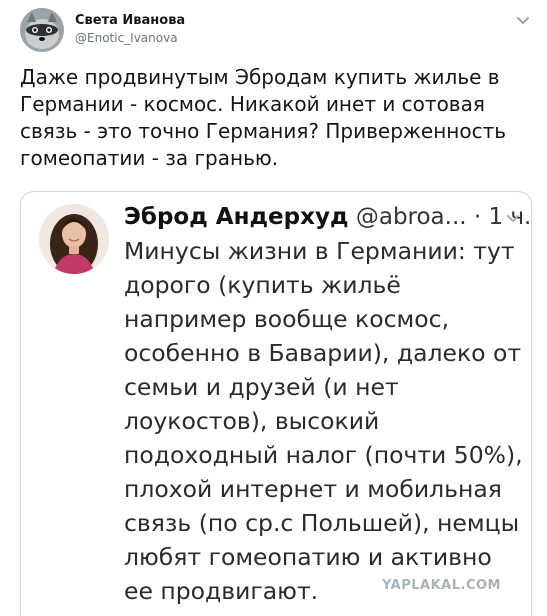  Describe the element at coordinates (126, 38) in the screenshot. I see `author-handle: @Enotic_Ivanova` at that location.